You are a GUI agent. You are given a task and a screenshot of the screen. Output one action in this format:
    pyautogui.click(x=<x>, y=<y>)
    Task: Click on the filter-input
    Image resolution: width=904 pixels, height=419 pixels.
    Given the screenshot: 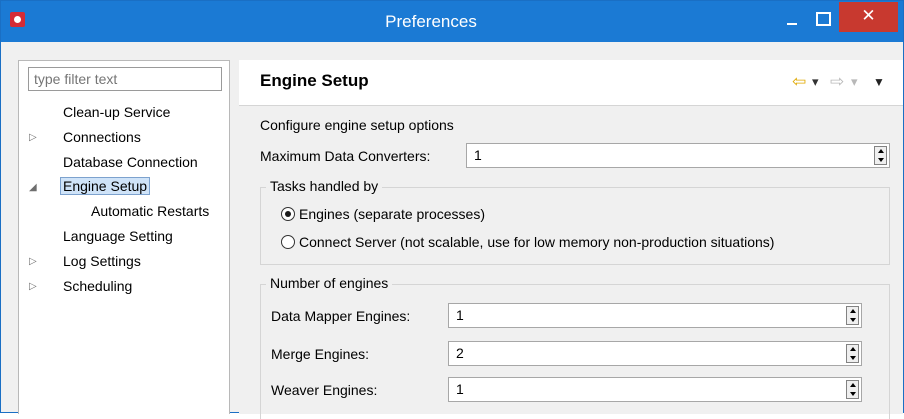 What is the action you would take?
    pyautogui.click(x=125, y=79)
    